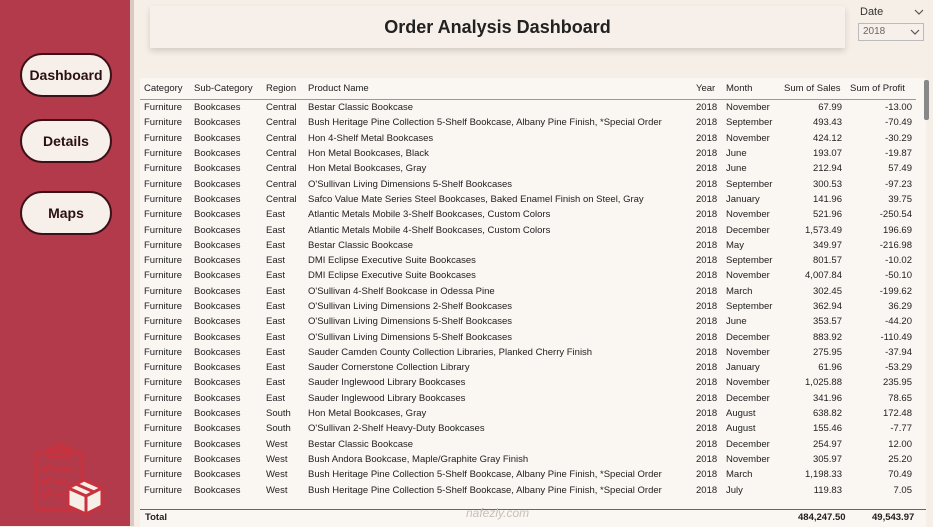 Image resolution: width=933 pixels, height=527 pixels. Describe the element at coordinates (823, 276) in the screenshot. I see `table-cell: 4,007.84` at that location.